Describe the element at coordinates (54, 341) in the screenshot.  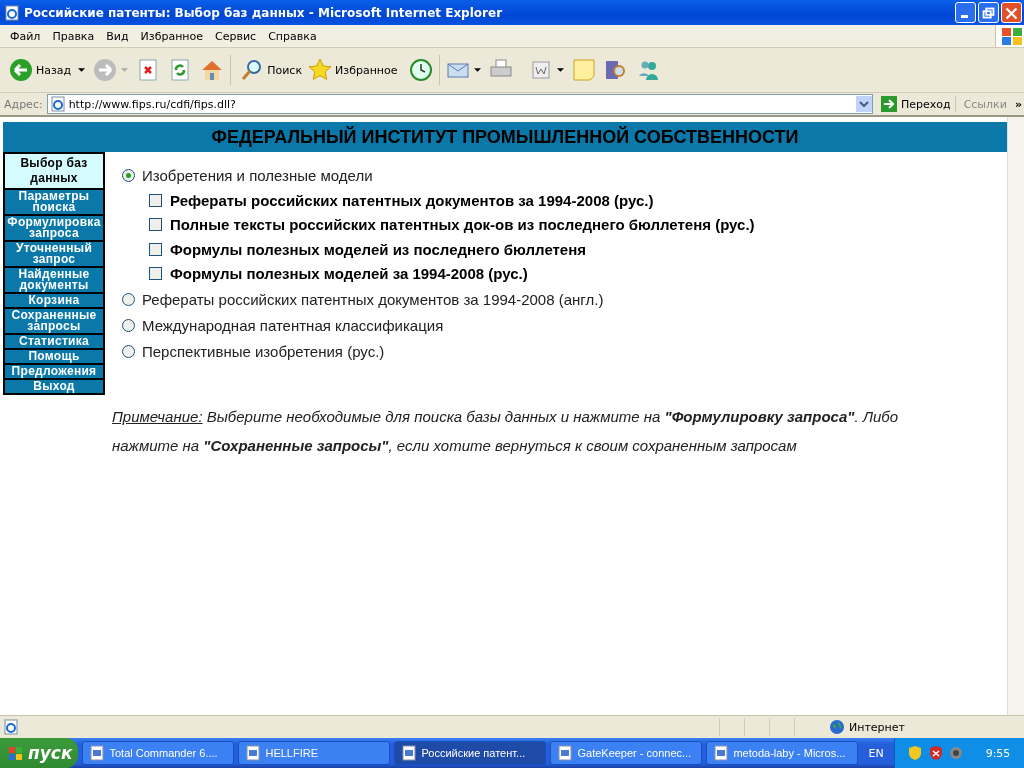
I see `sidebar-item: Статистика` at that location.